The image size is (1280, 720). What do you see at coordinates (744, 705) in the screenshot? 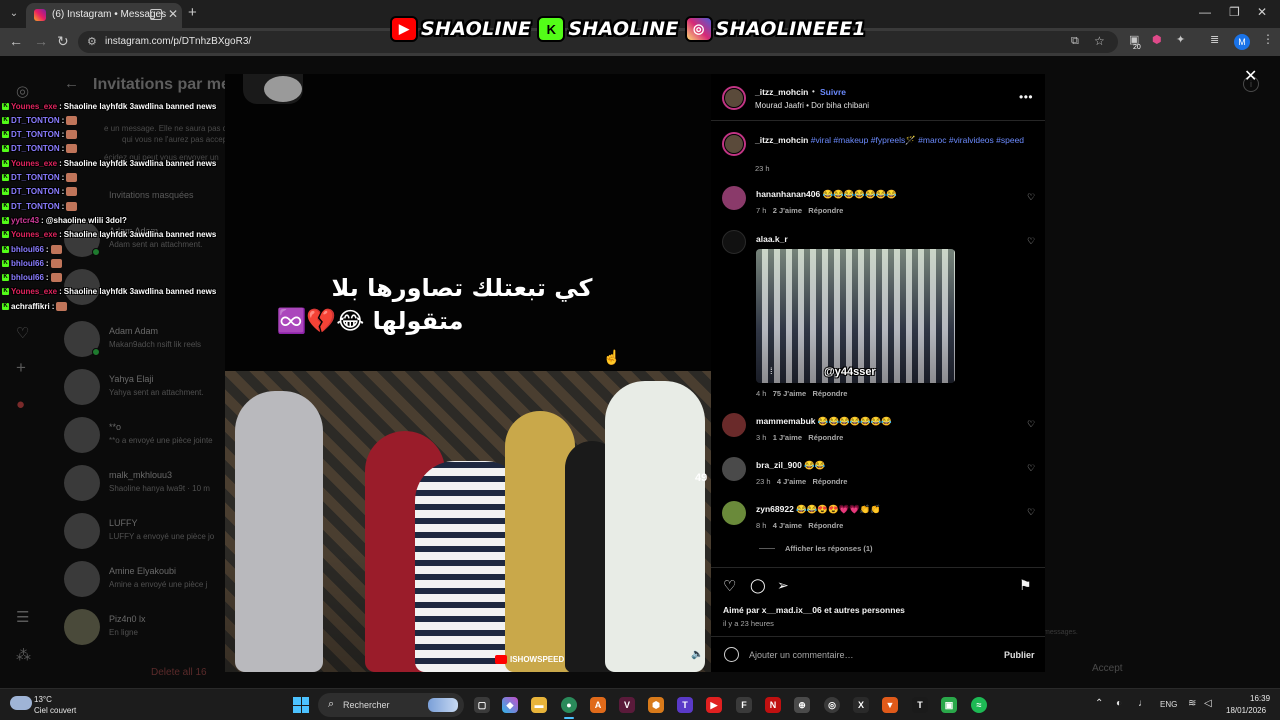
I see `app-fn-icon: F` at bounding box center [744, 705].